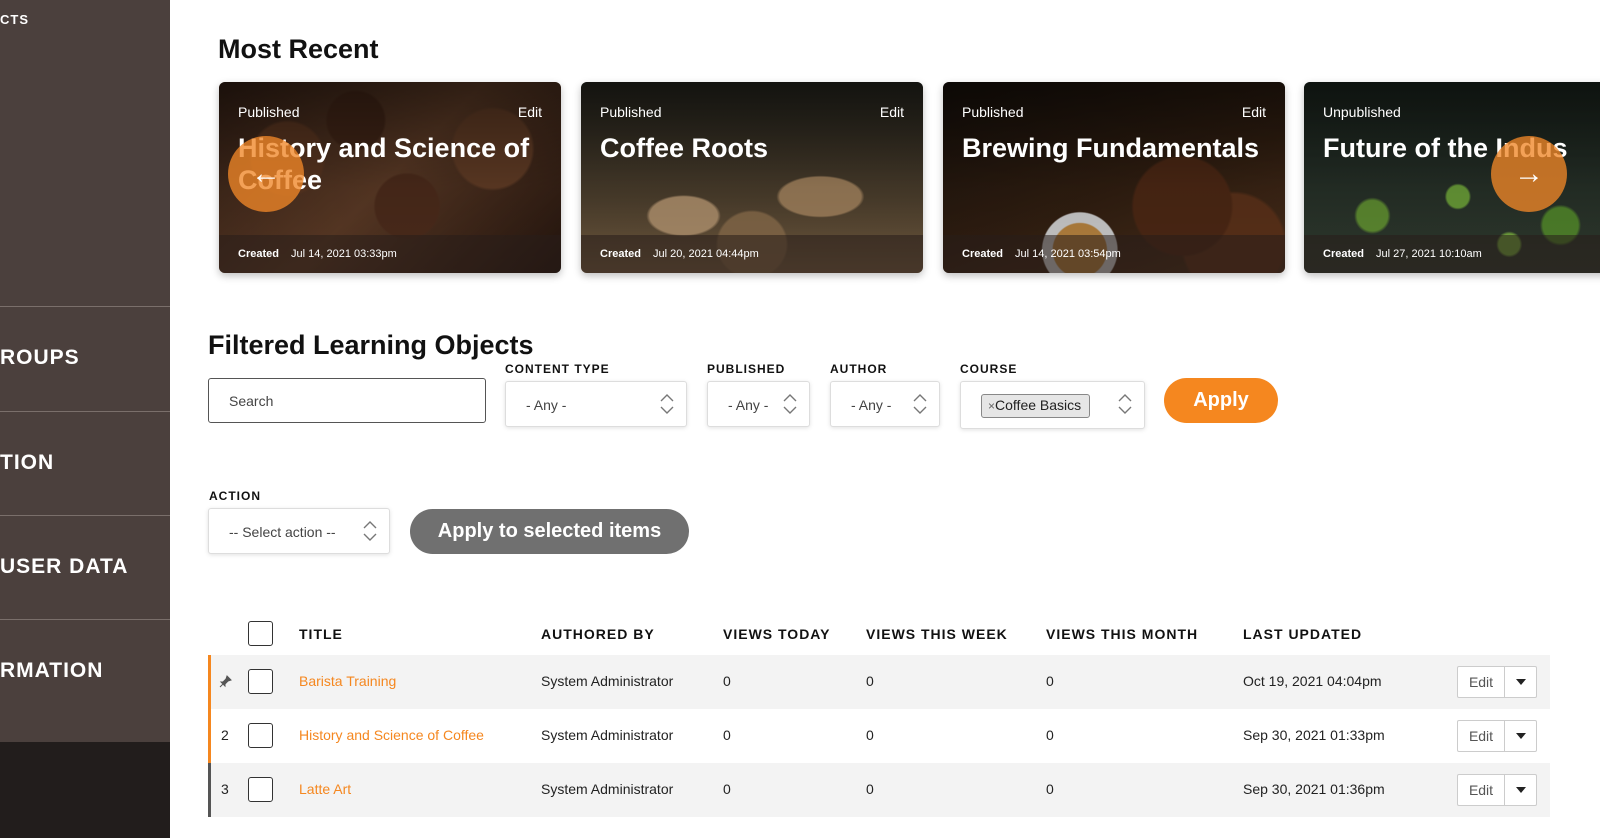 The height and width of the screenshot is (838, 1600). I want to click on apply-button: Apply, so click(1221, 400).